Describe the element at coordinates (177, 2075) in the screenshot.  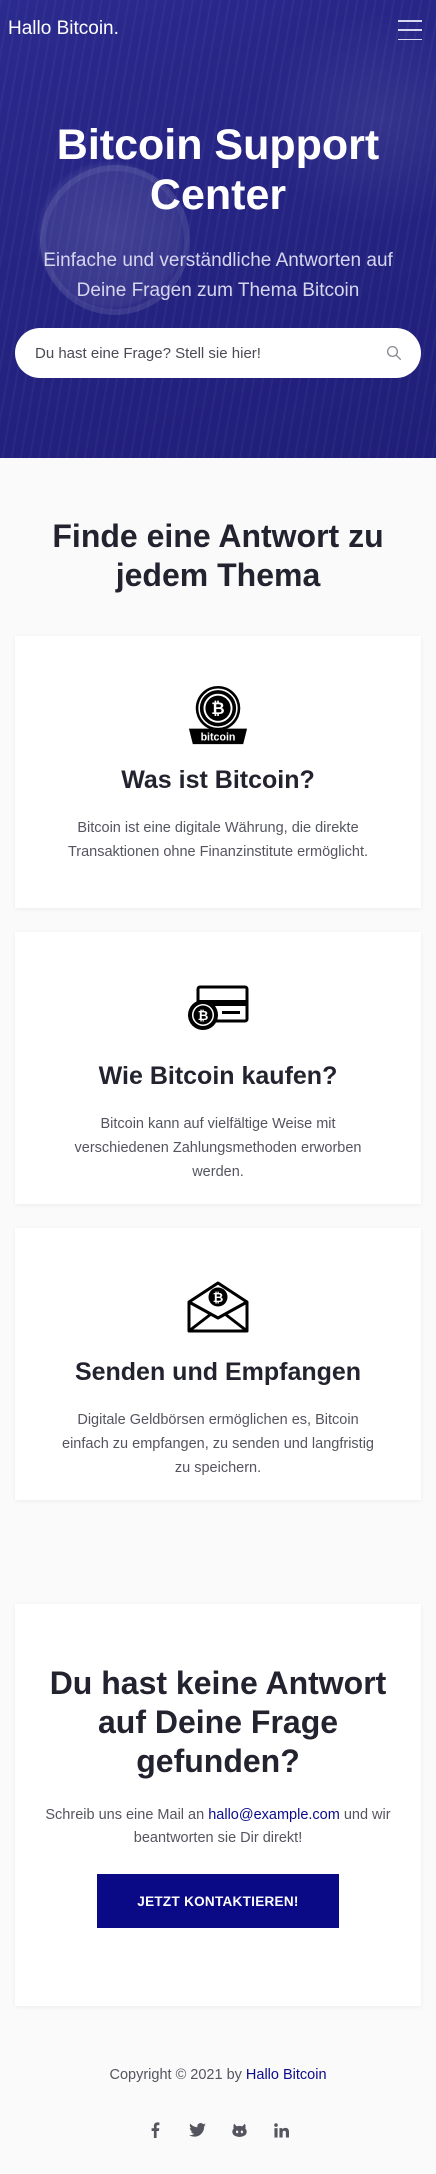
I see `copyright-prefix: Copyright © 2021 by` at that location.